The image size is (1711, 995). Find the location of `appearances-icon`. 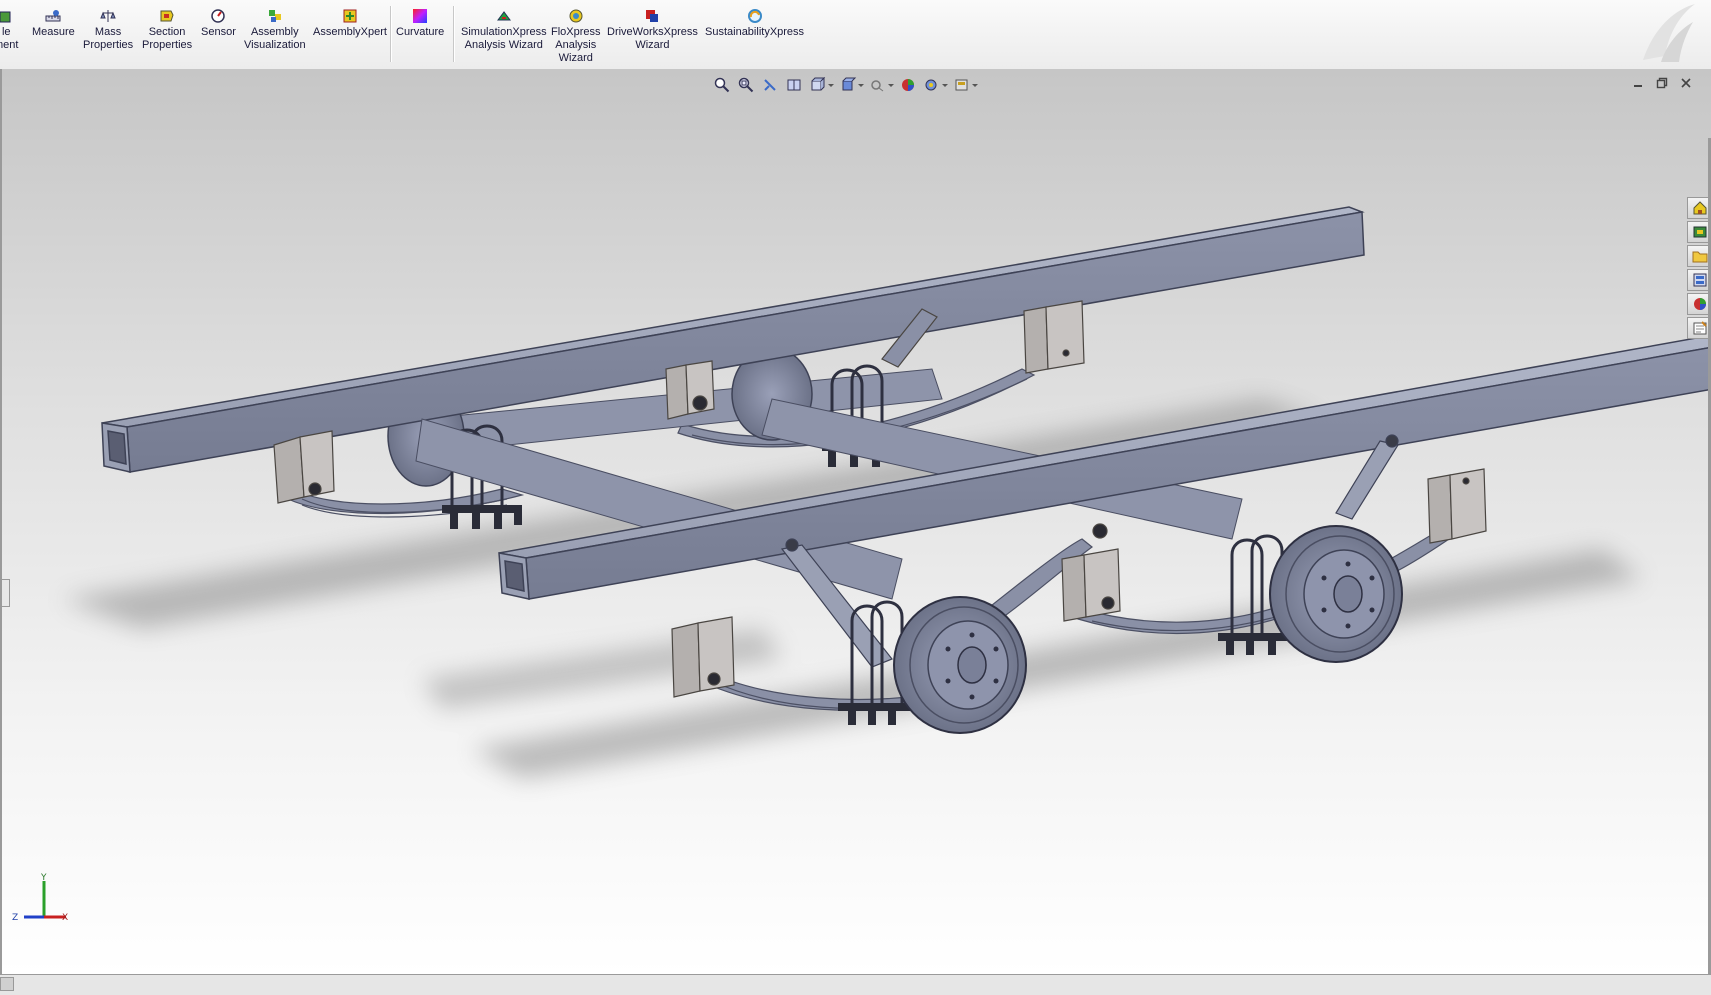

appearances-icon is located at coordinates (1699, 304).